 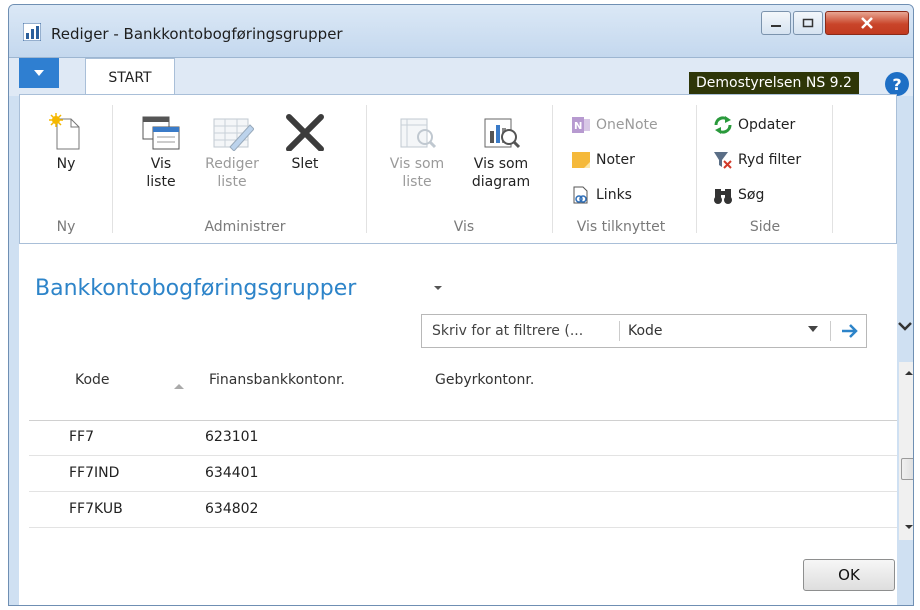 What do you see at coordinates (463, 510) in the screenshot?
I see `table-row: FF7KUB 634802` at bounding box center [463, 510].